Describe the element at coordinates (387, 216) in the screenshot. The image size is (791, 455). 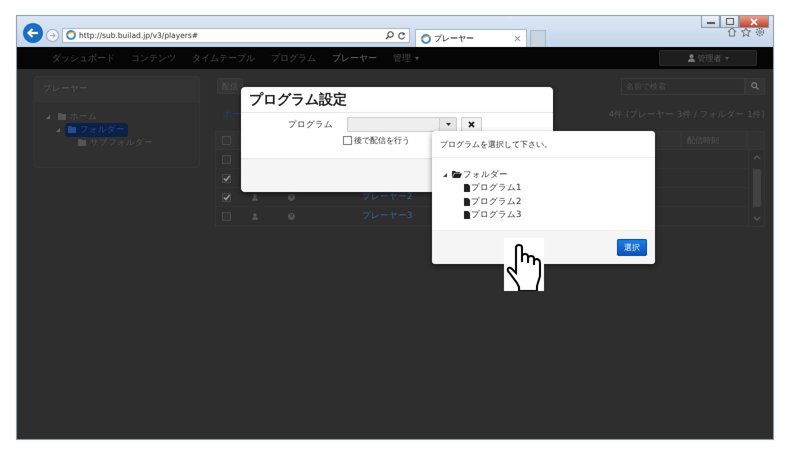
I see `player-link: プレーヤー3` at that location.